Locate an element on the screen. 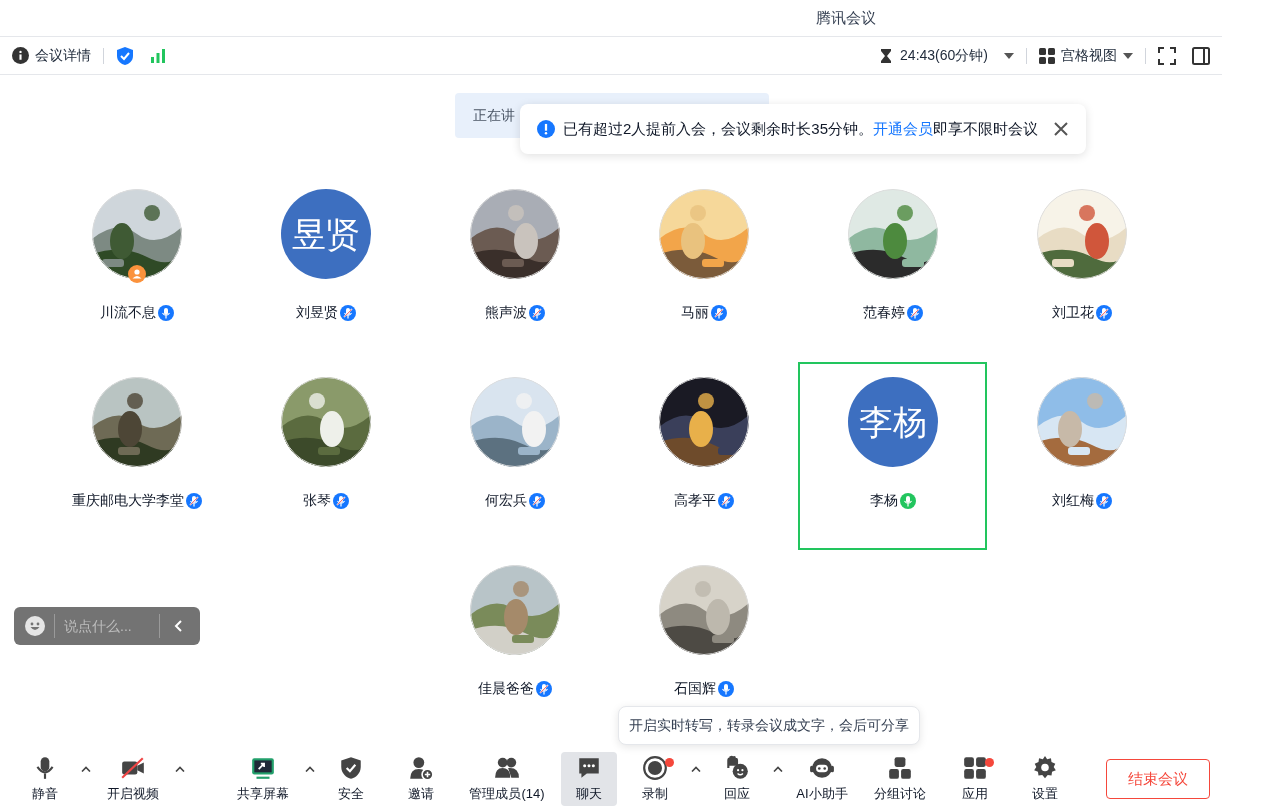  fullscreen-icon is located at coordinates (1167, 55).